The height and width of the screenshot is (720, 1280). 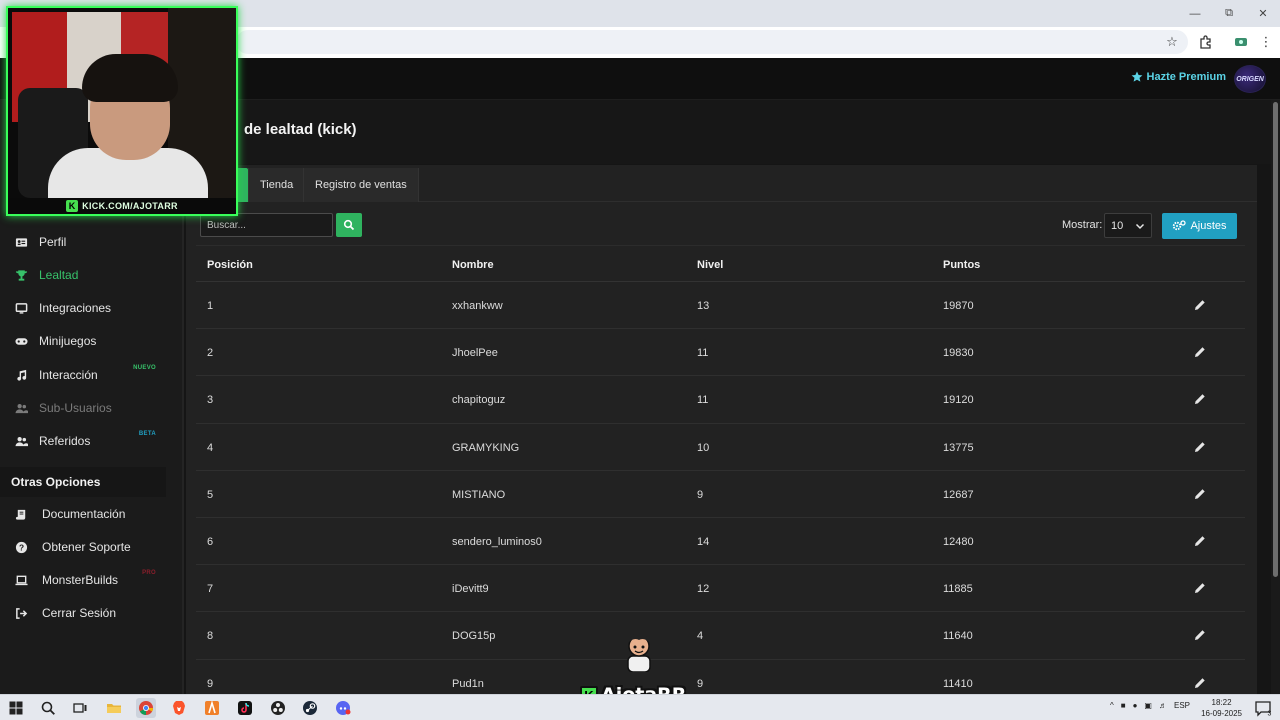 What do you see at coordinates (640, 707) in the screenshot?
I see `windows-taskbar: ^ ■ ● ▣ ♬ ESP 18:22 16-09-2025 3` at bounding box center [640, 707].